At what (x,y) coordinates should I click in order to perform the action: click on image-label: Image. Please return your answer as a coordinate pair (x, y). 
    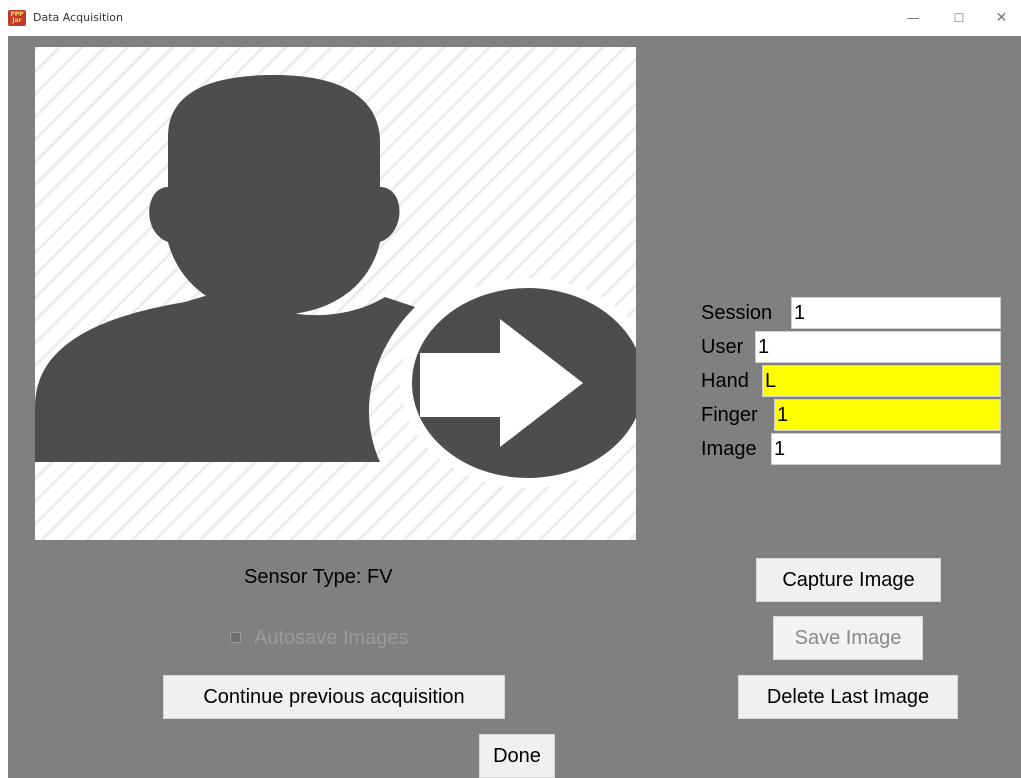
    Looking at the image, I should click on (729, 449).